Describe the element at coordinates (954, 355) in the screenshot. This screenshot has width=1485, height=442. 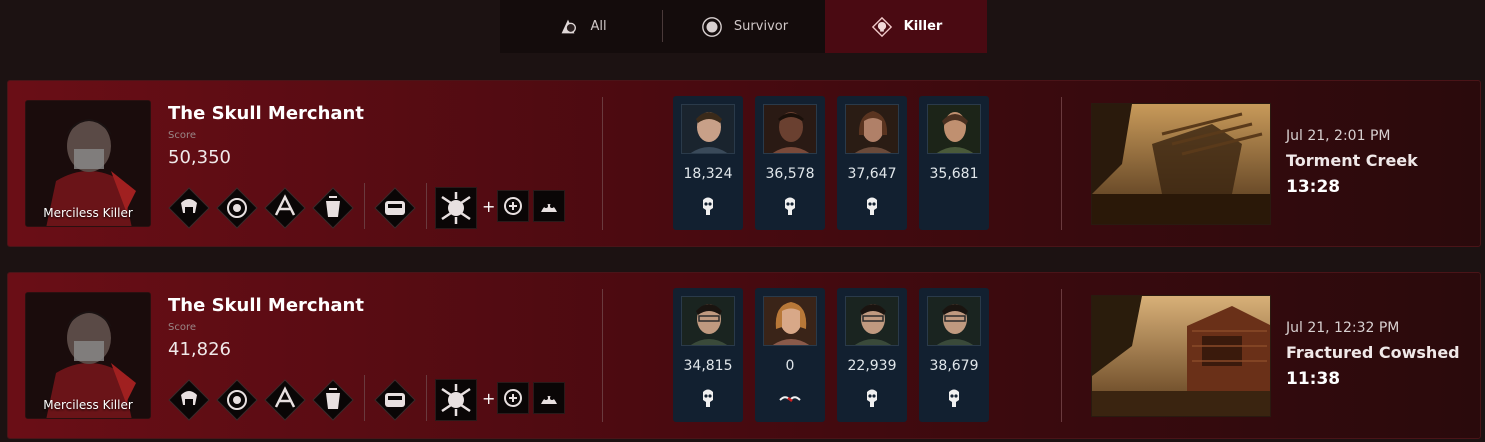
I see `survivor-card: 38,679` at that location.